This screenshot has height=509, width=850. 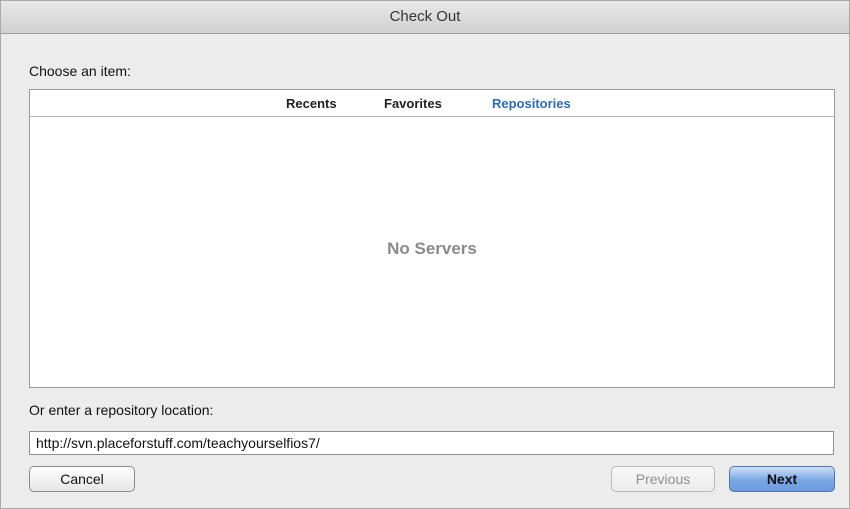 What do you see at coordinates (531, 103) in the screenshot?
I see `tab-repositories: Repositories` at bounding box center [531, 103].